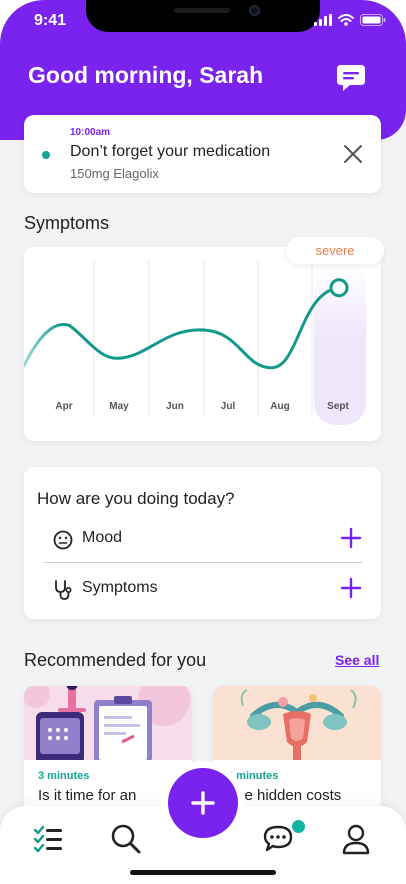 Image resolution: width=406 pixels, height=884 pixels. Describe the element at coordinates (203, 16) in the screenshot. I see `camera-notch` at that location.